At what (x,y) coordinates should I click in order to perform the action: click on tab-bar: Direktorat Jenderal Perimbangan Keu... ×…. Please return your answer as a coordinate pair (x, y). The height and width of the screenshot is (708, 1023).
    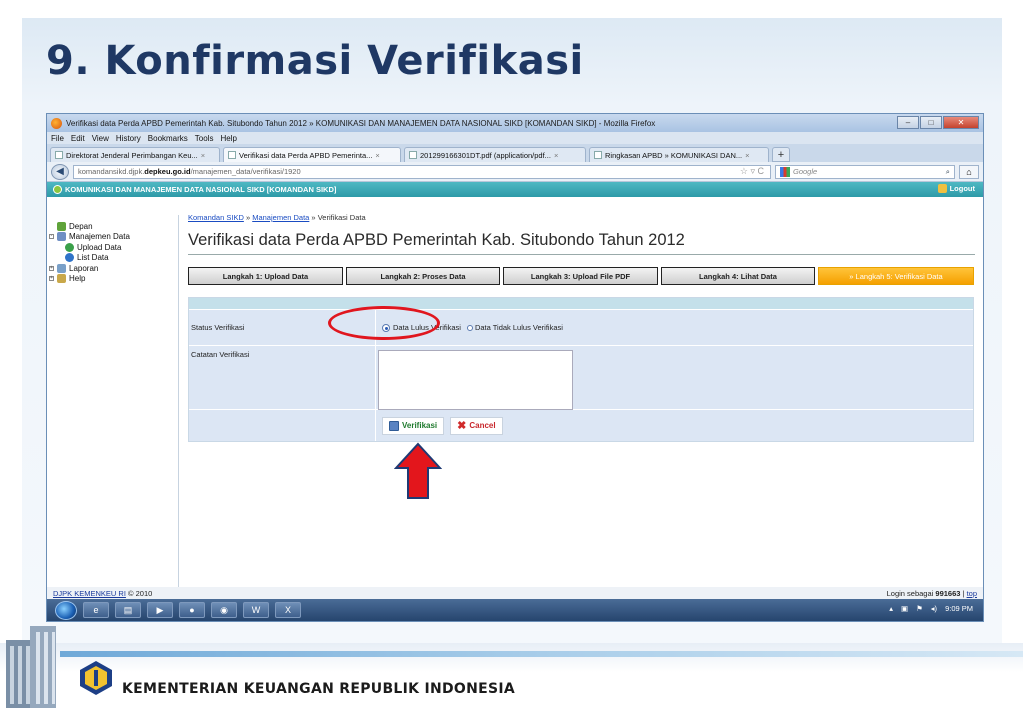
    Looking at the image, I should click on (515, 153).